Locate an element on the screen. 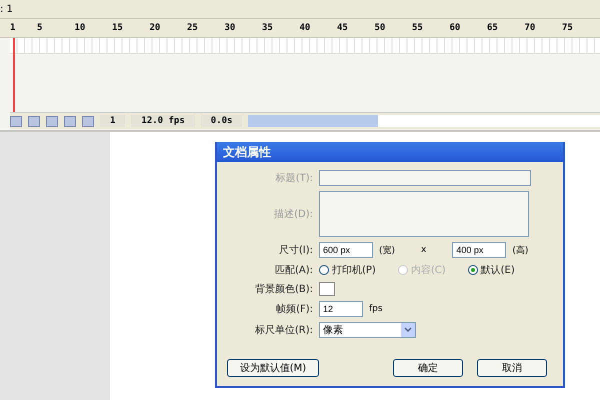  frame-number: 10 is located at coordinates (80, 28).